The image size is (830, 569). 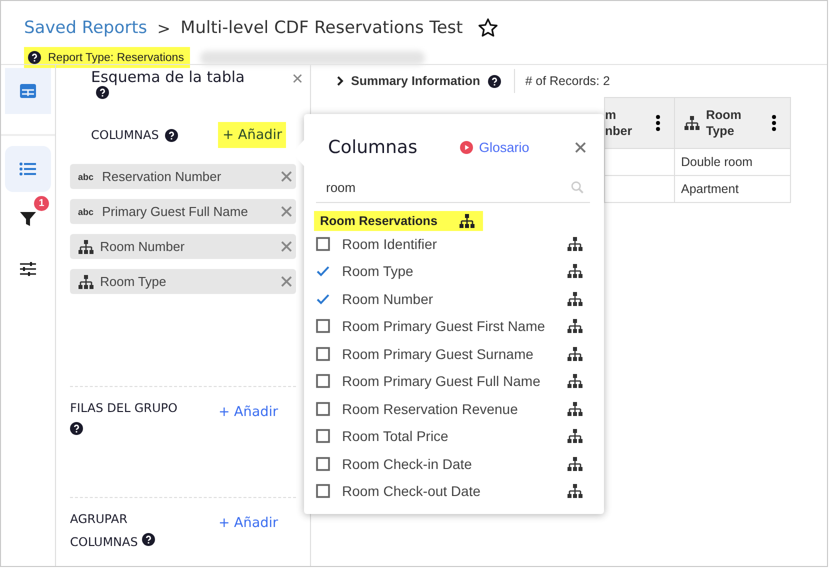 I want to click on column-chip: abc Primary Guest Full Name, so click(x=183, y=211).